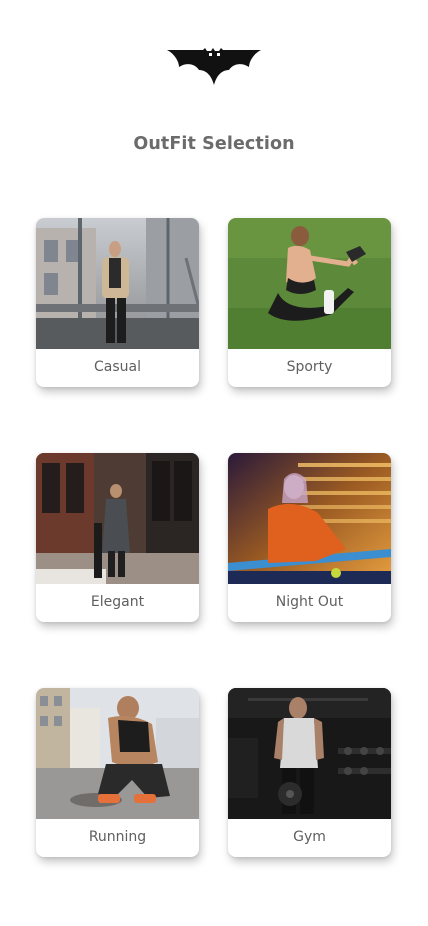  I want to click on outfit-label-casual: Casual, so click(117, 367).